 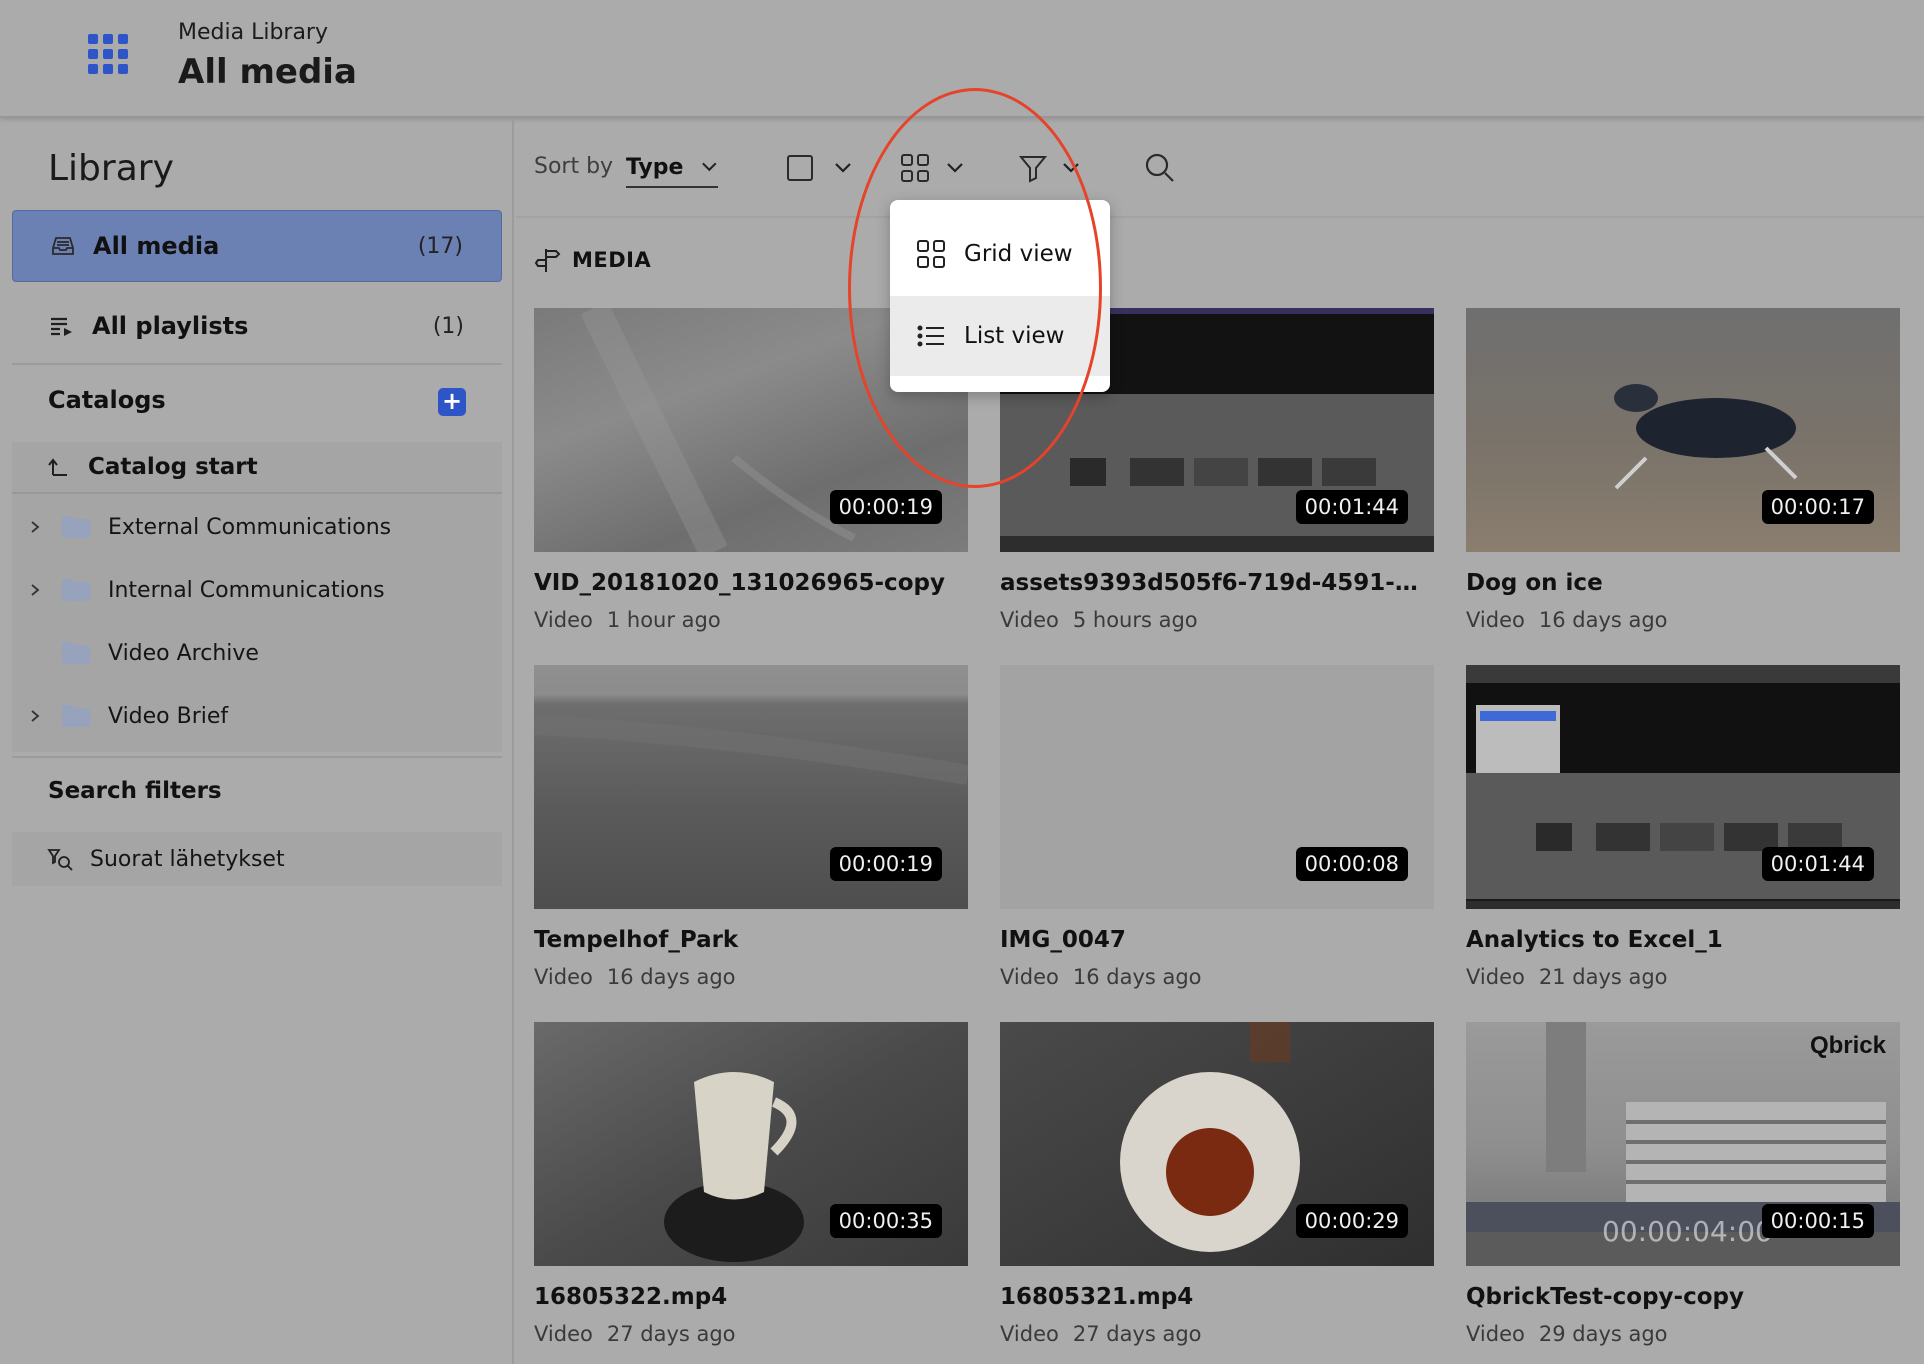 What do you see at coordinates (111, 168) in the screenshot?
I see `library-heading: Library` at bounding box center [111, 168].